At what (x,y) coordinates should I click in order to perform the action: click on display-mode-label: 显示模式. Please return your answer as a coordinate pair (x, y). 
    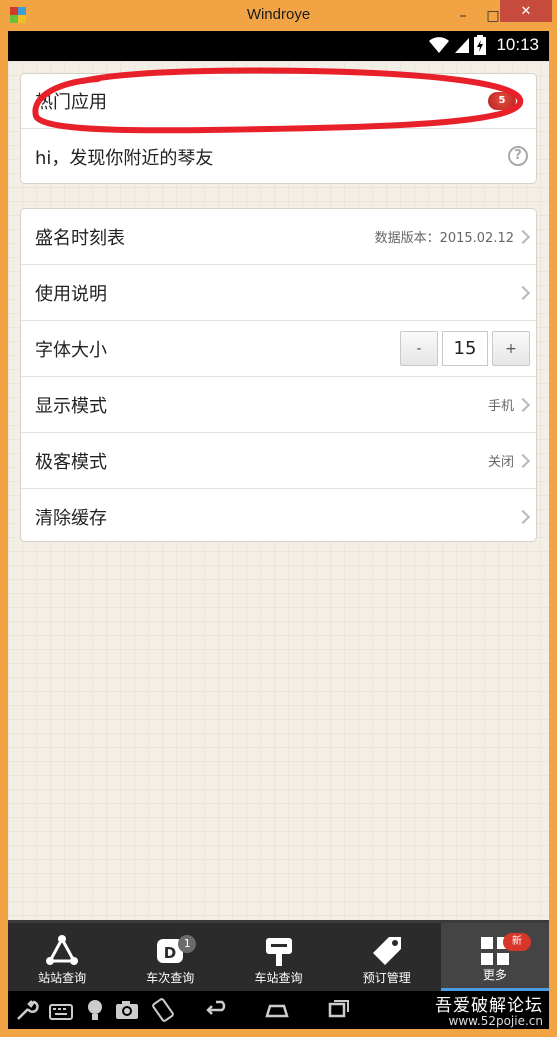
    Looking at the image, I should click on (71, 406).